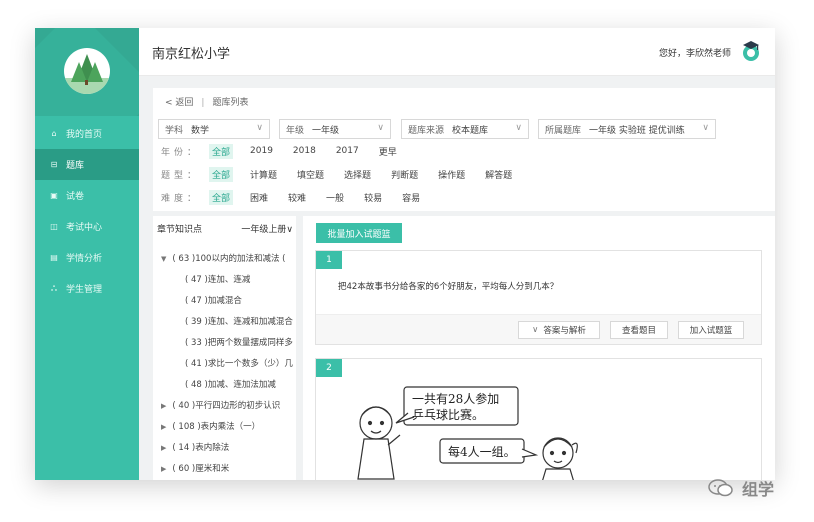 The image size is (814, 522). I want to click on tree-node-label: ( 63 )100以内的加法和减法 (, so click(229, 259).